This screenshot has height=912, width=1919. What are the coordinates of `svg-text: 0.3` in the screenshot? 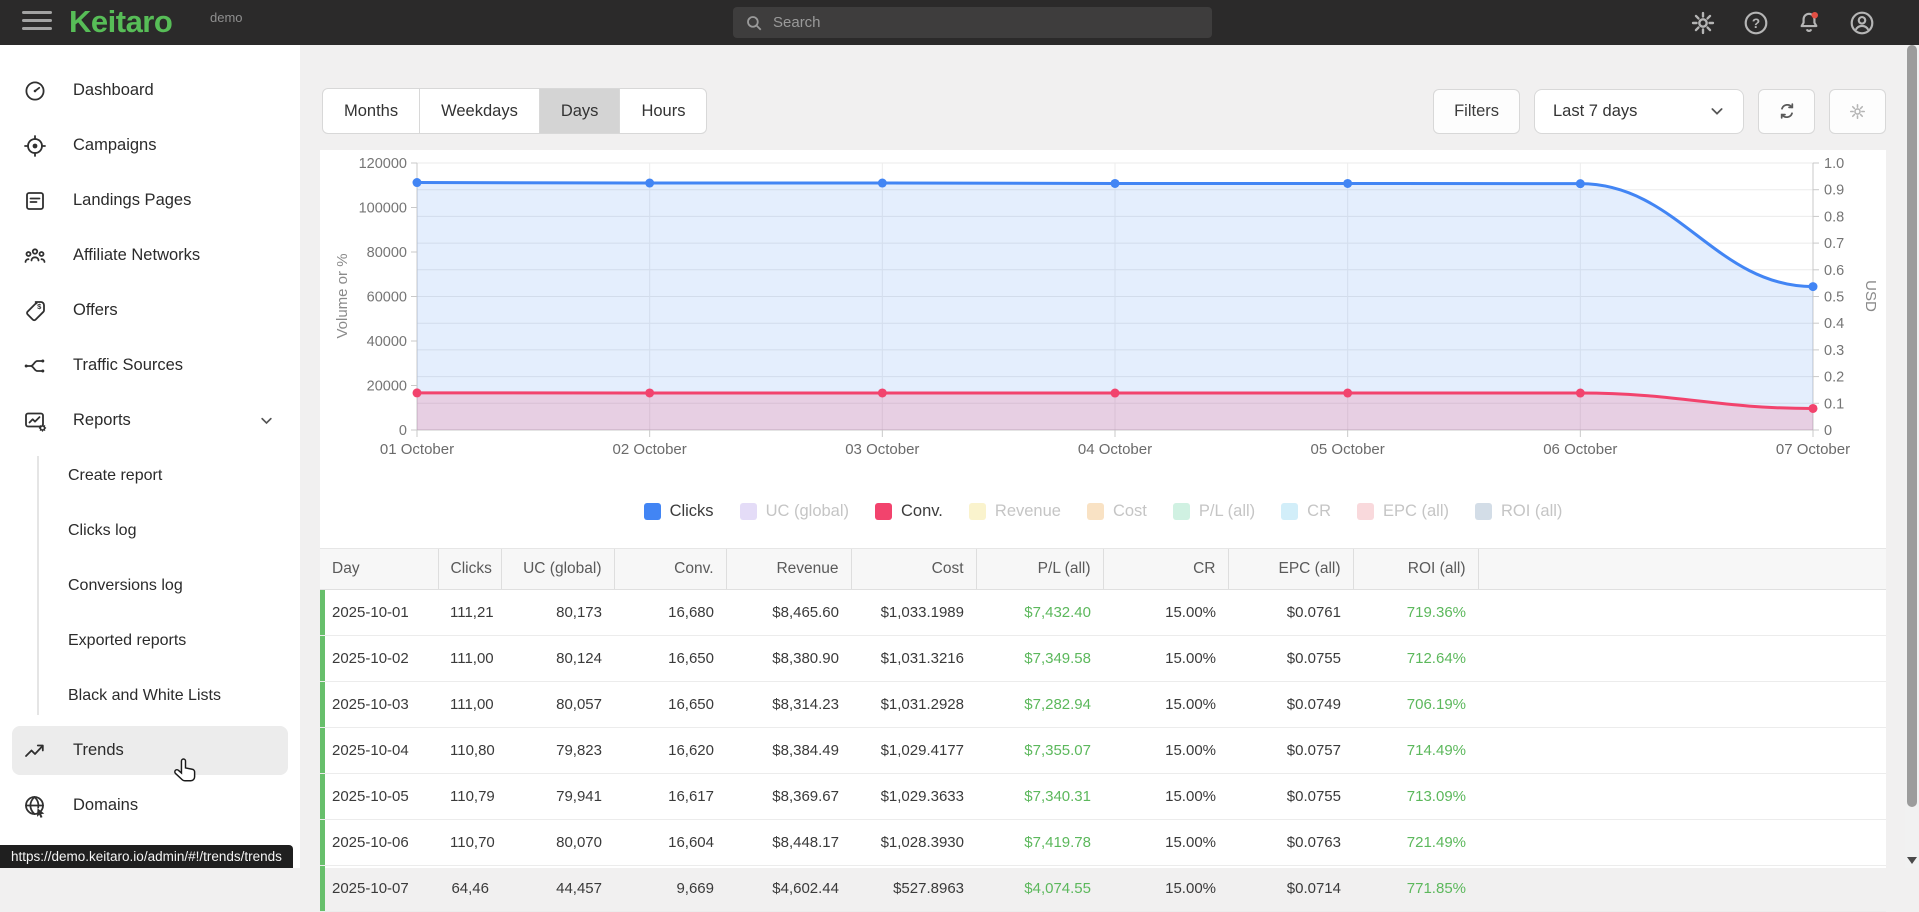 It's located at (1834, 351).